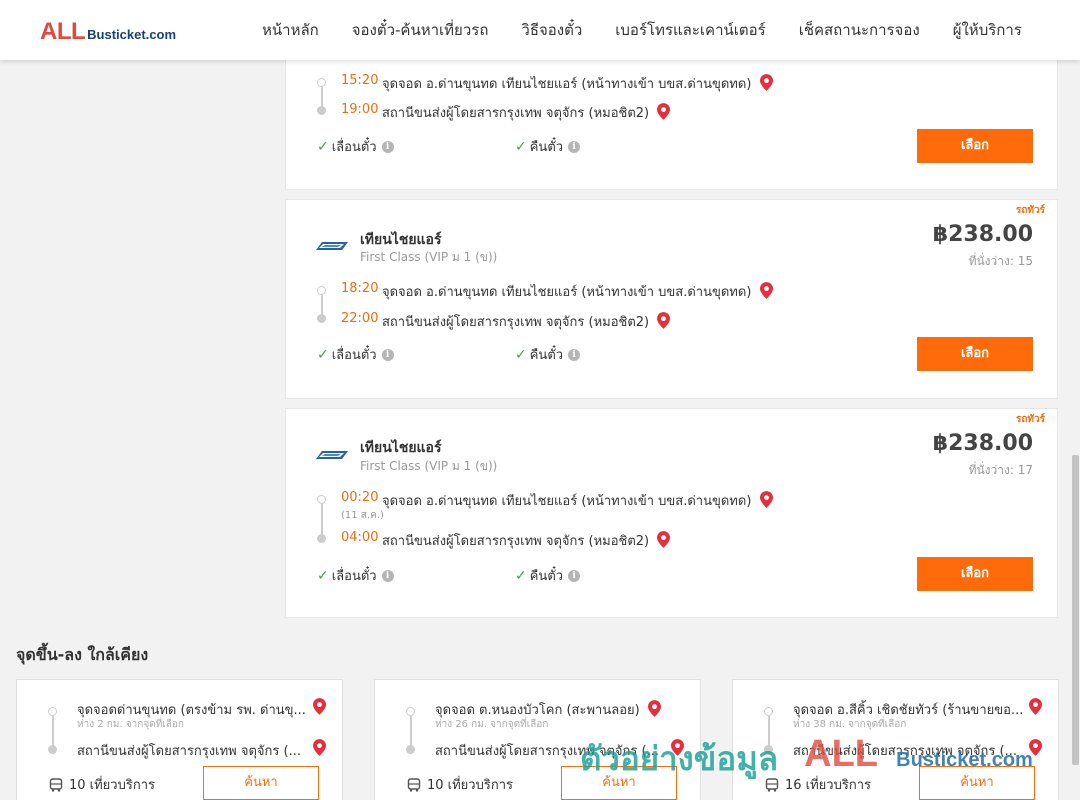  What do you see at coordinates (1075, 430) in the screenshot?
I see `page-scrollbar` at bounding box center [1075, 430].